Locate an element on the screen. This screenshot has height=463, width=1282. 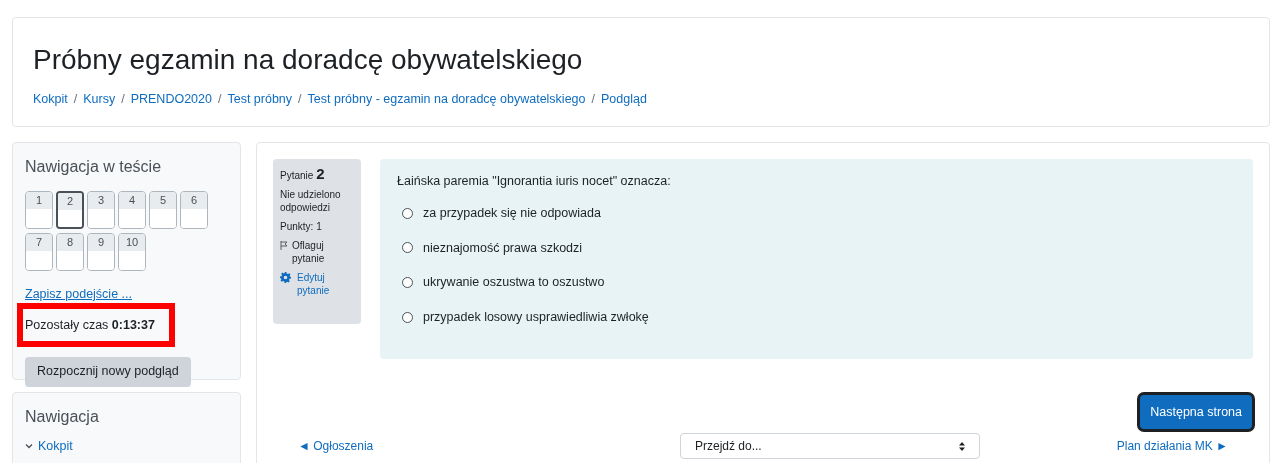
question-nav-button: 10 is located at coordinates (132, 252).